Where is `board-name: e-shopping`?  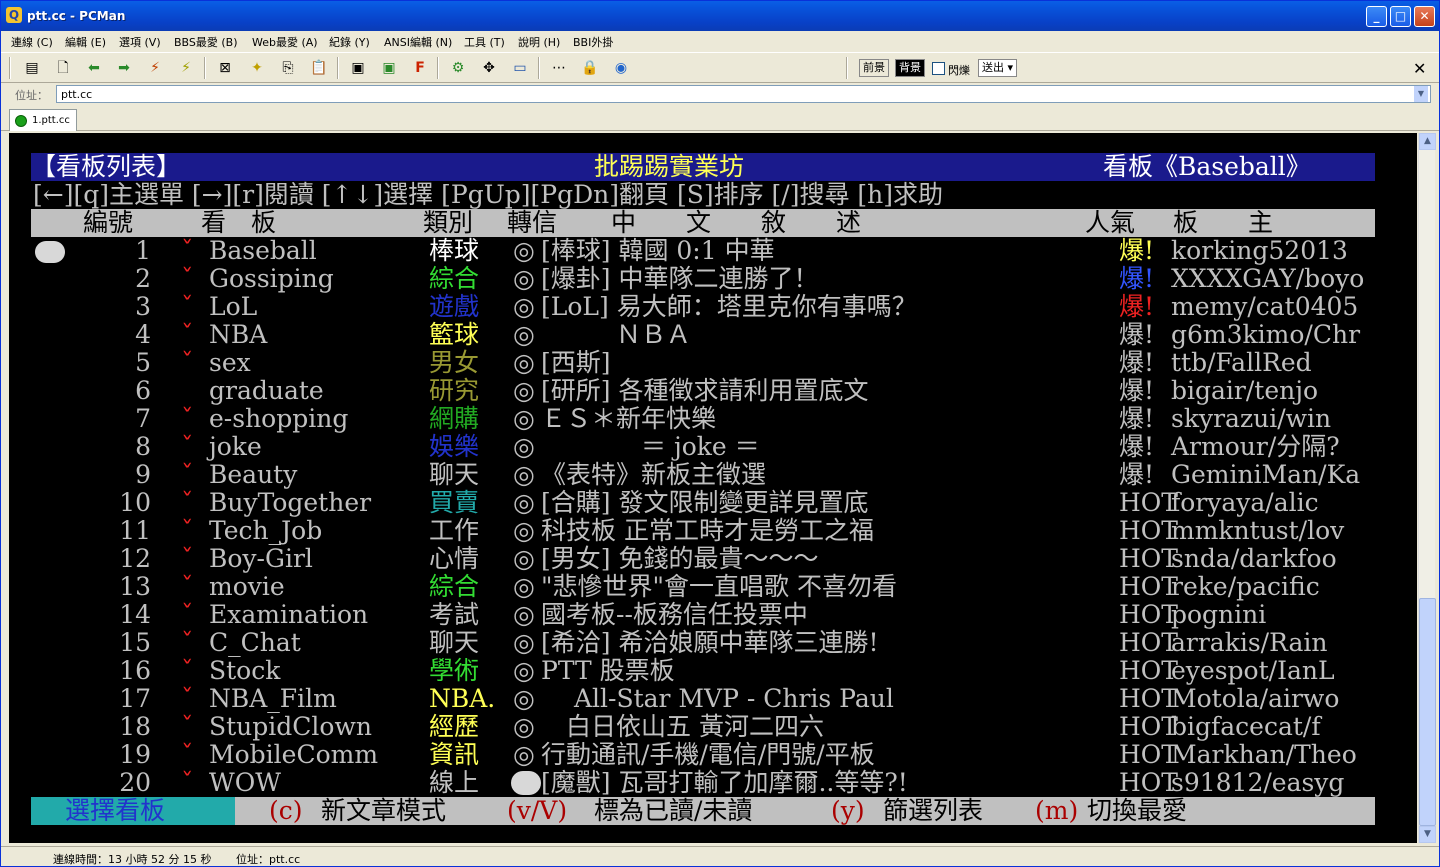 board-name: e-shopping is located at coordinates (279, 418).